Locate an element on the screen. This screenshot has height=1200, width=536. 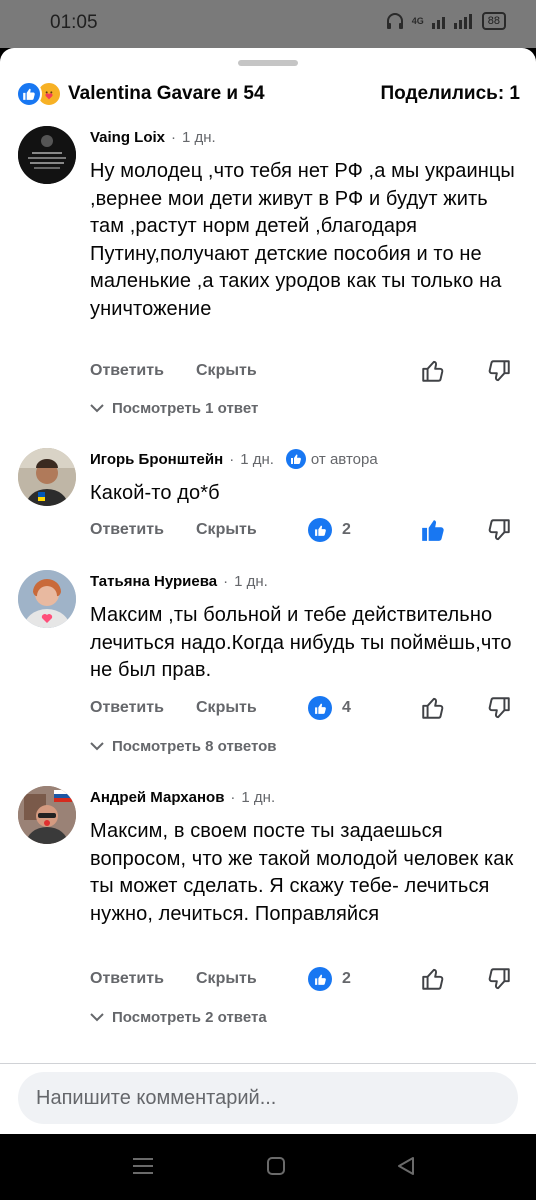
view-replies-button: Посмотреть 2 ответа is located at coordinates (178, 1017).